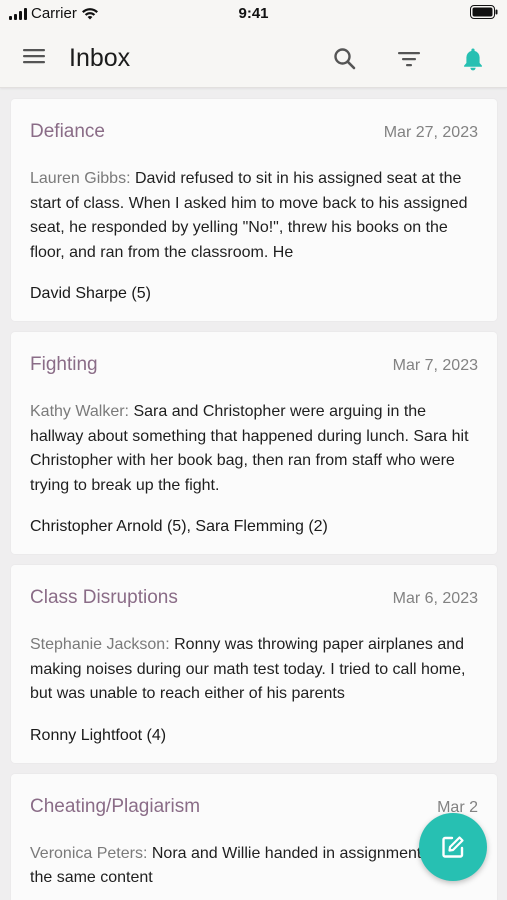  I want to click on compose-icon, so click(453, 847).